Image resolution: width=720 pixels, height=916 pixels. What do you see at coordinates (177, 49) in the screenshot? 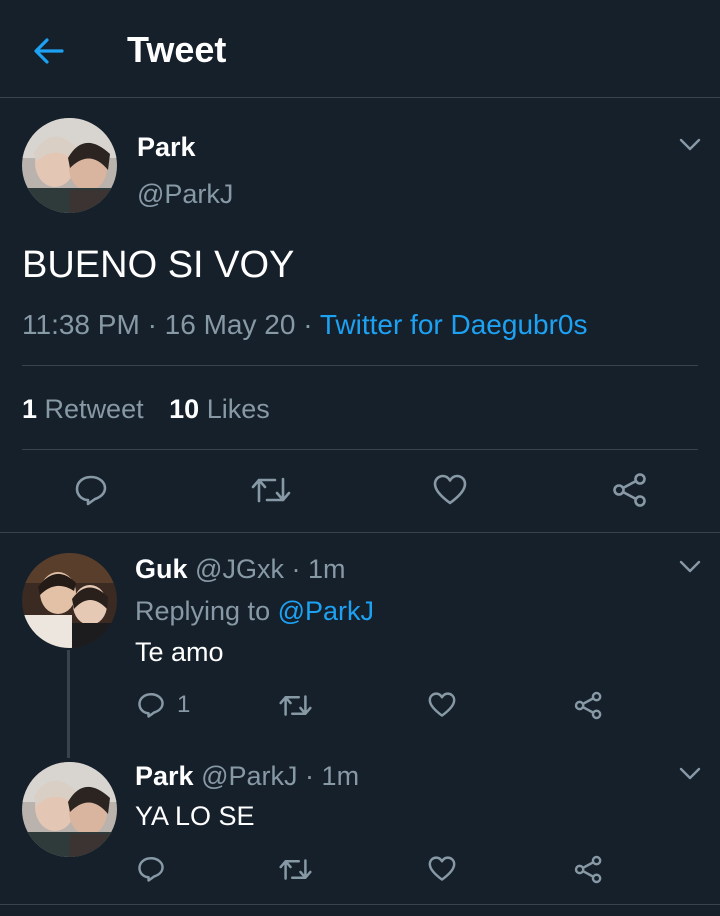
I see `page-title: Tweet` at bounding box center [177, 49].